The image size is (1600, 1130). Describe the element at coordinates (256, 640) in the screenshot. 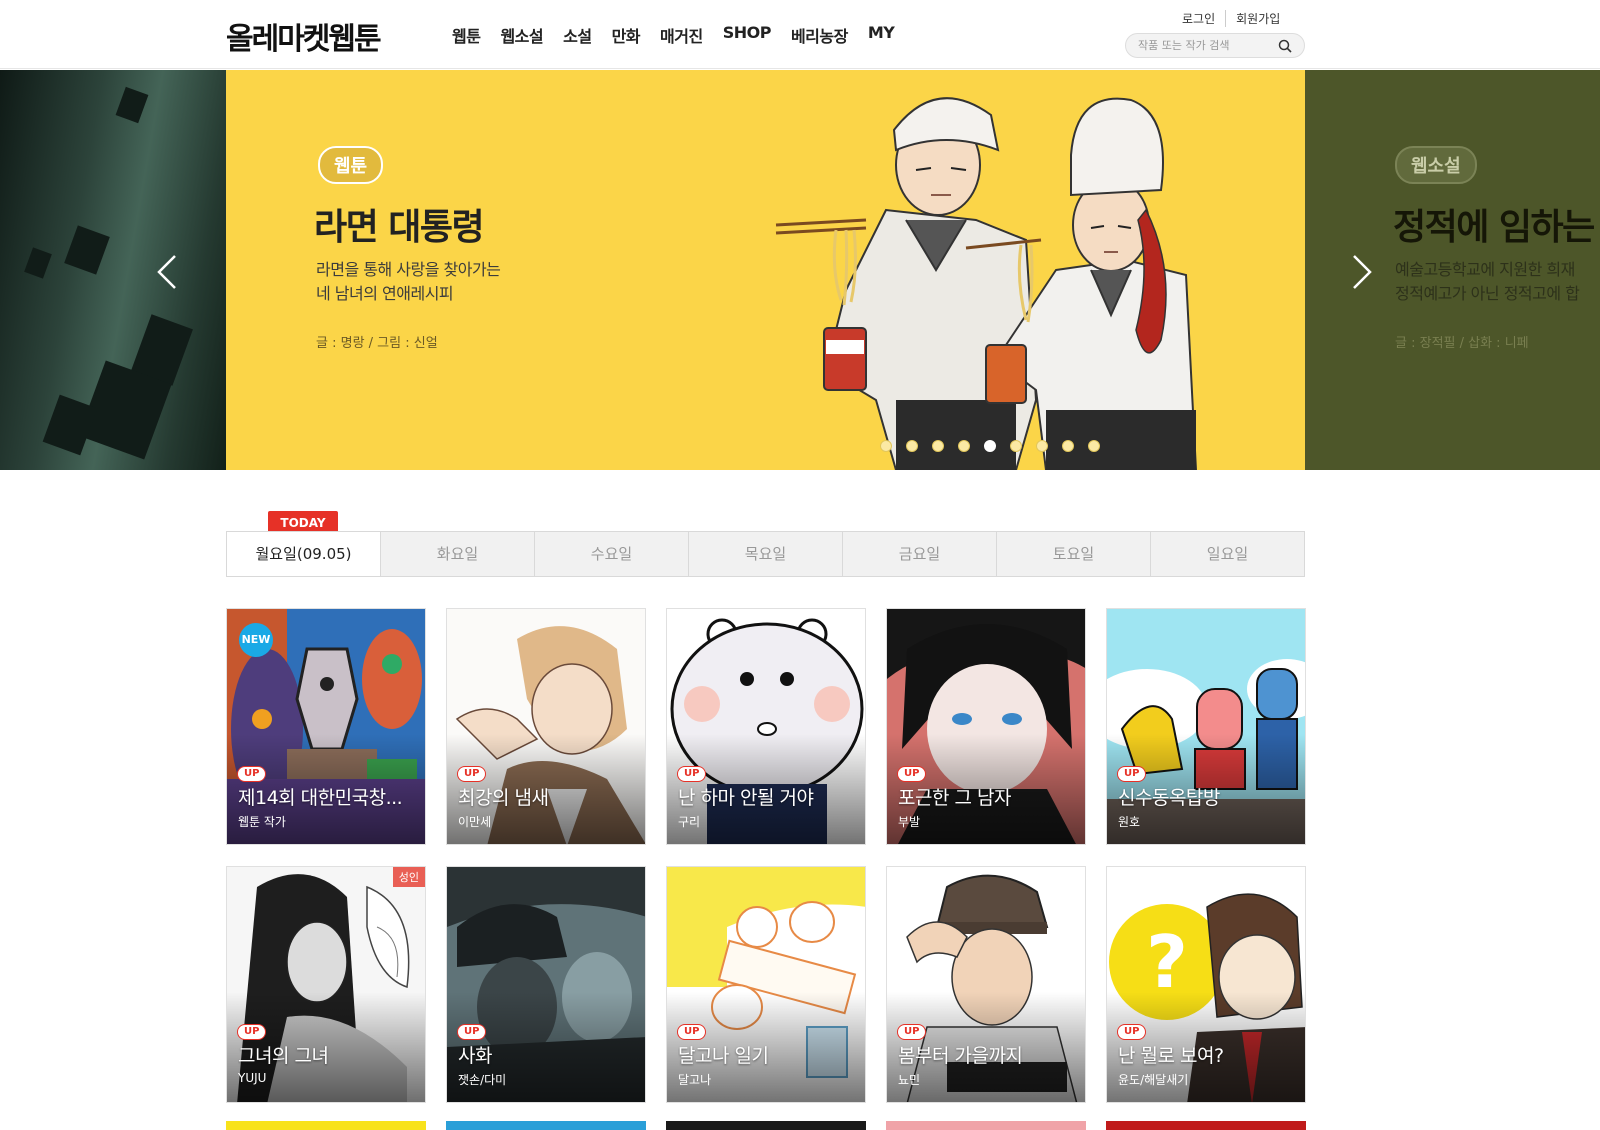

I see `new-badge: NEW` at that location.